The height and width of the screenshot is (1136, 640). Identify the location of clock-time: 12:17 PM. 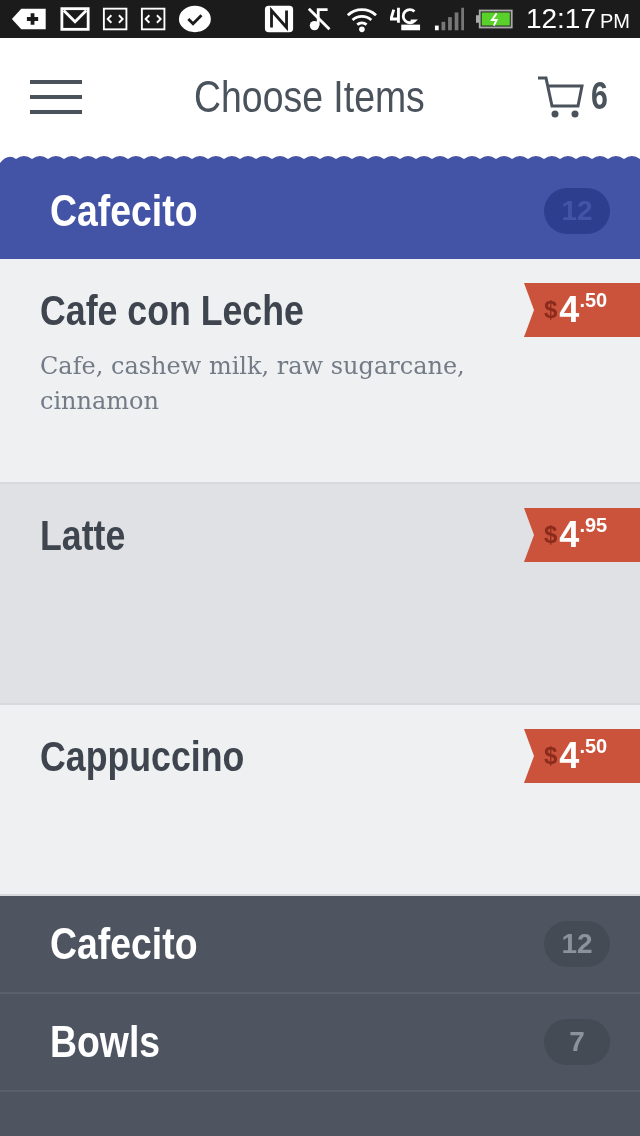
(577, 19).